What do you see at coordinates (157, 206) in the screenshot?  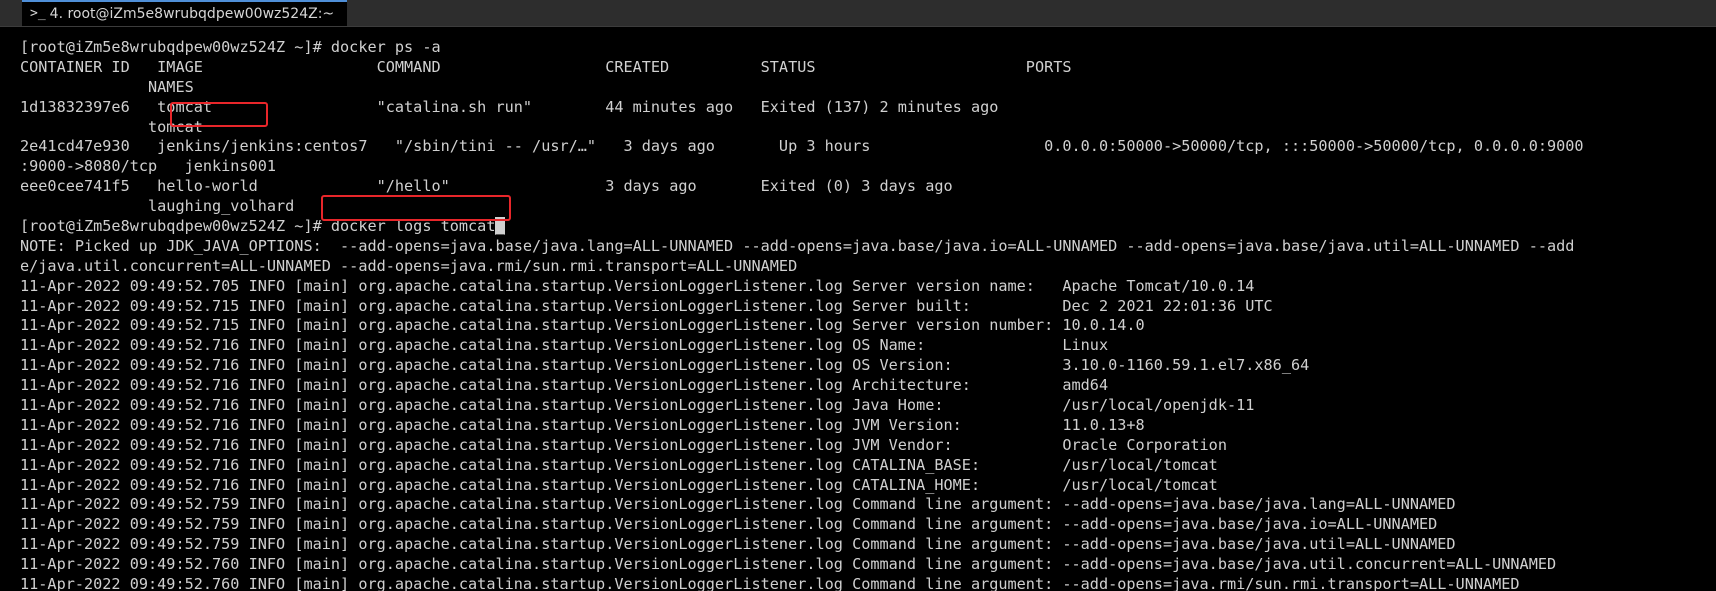 I see `terminal-line: laughing_volhard` at bounding box center [157, 206].